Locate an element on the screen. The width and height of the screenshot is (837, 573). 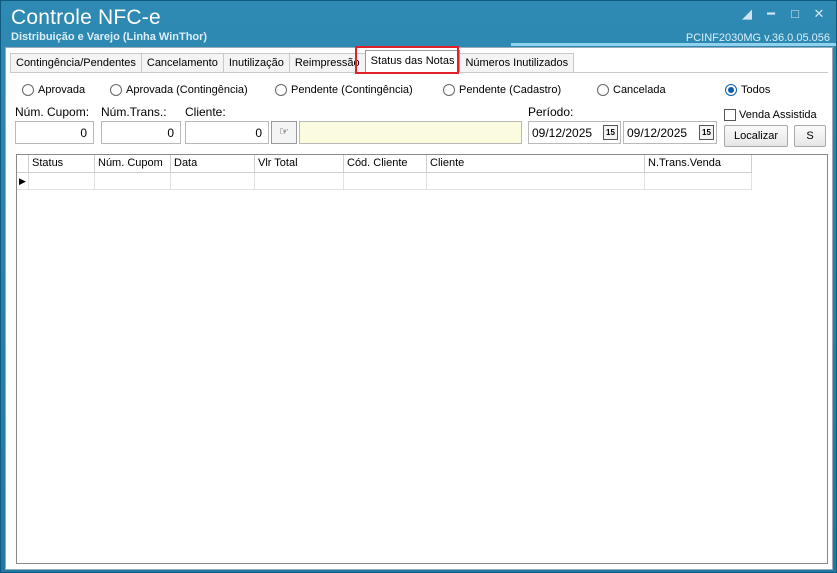
radio-pendente-contingencia: Pendente (Contingência) is located at coordinates (344, 90).